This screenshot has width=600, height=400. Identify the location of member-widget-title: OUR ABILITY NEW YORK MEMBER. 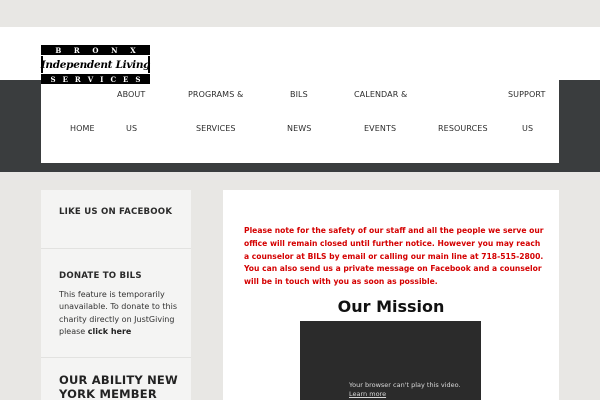
(118, 386).